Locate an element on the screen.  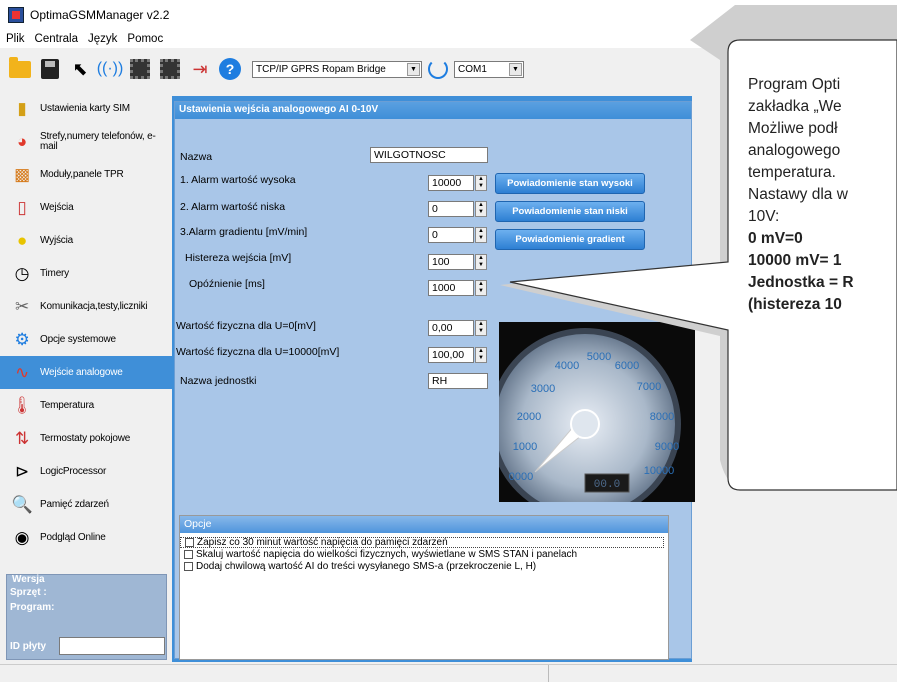
sidebar-item-modules: ▩ Moduły,panele TPR is located at coordinates (86, 174).